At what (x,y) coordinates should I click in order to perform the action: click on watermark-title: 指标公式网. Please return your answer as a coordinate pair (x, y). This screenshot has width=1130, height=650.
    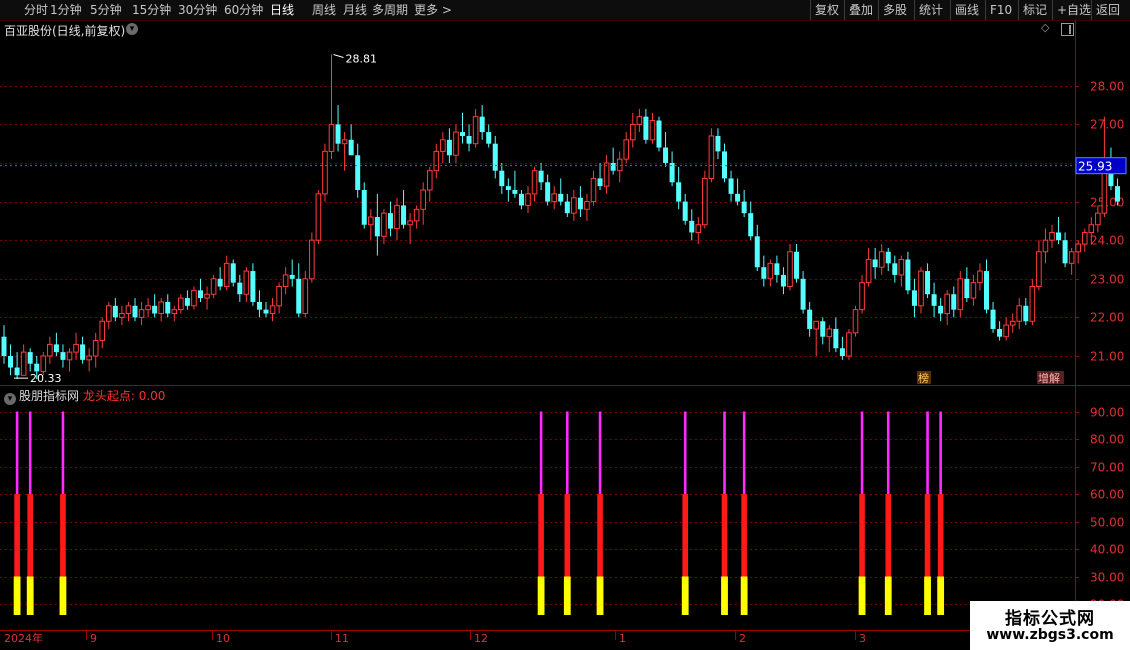
    Looking at the image, I should click on (1050, 619).